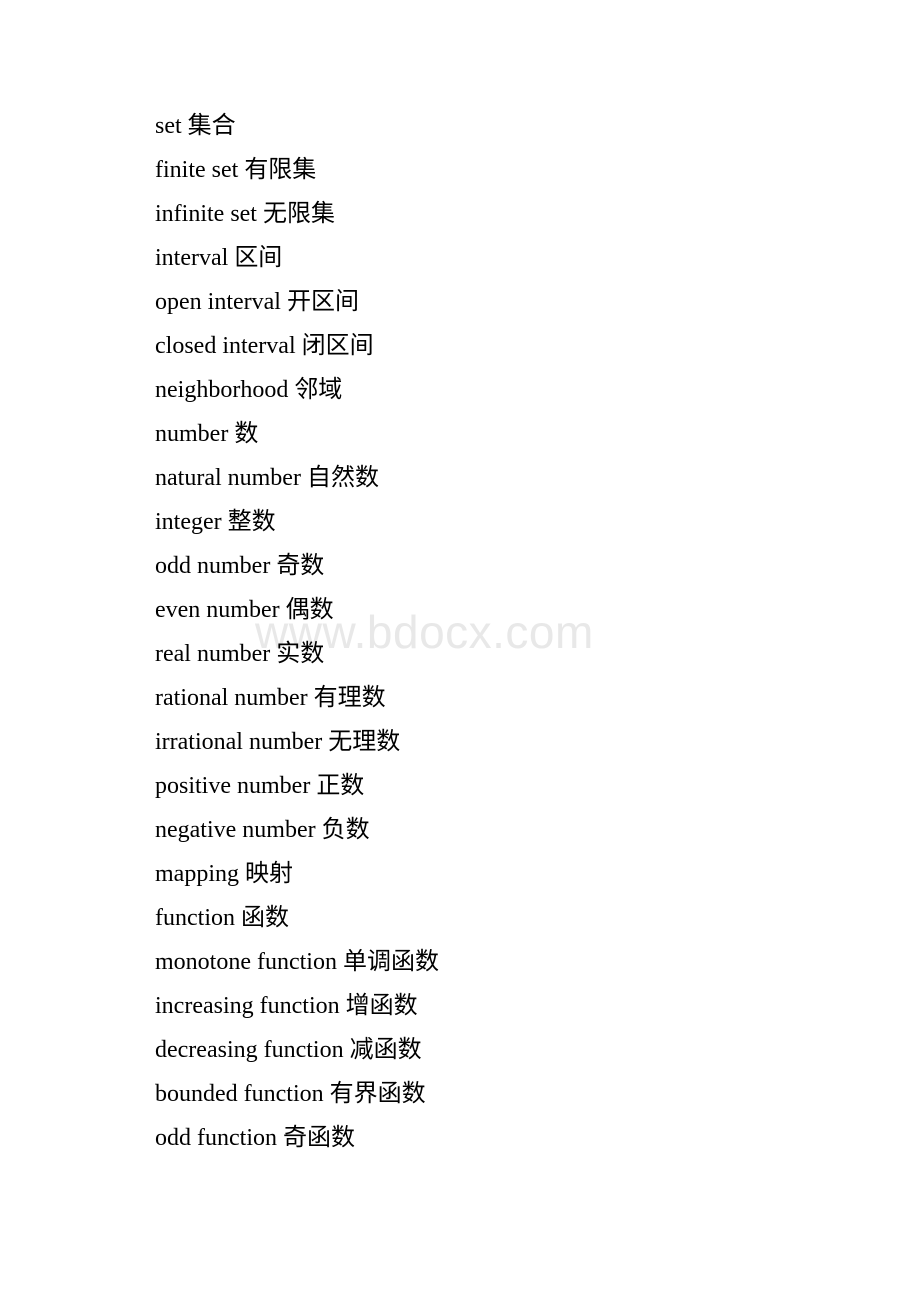 This screenshot has width=920, height=1302. What do you see at coordinates (233, 786) in the screenshot?
I see `glossary-term: positive number` at bounding box center [233, 786].